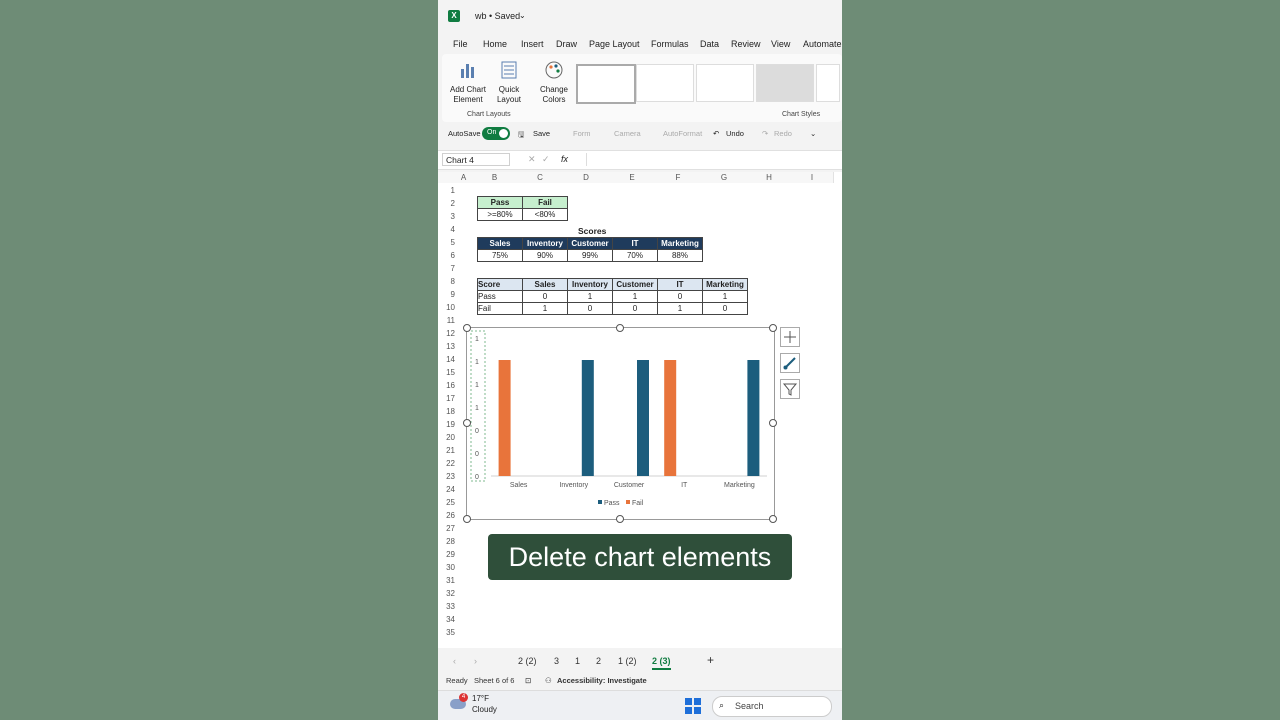 The height and width of the screenshot is (720, 1280). What do you see at coordinates (573, 485) in the screenshot?
I see `x-tick-label: Inventory` at bounding box center [573, 485].